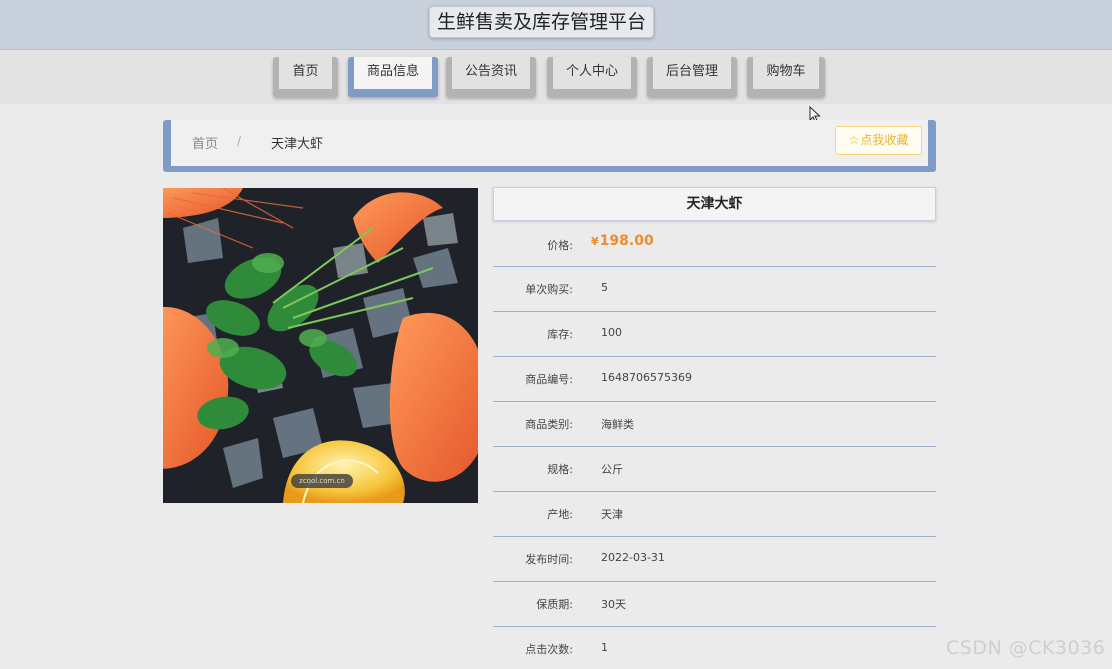 This screenshot has width=1112, height=669. I want to click on detail-label: 保质期:, so click(554, 604).